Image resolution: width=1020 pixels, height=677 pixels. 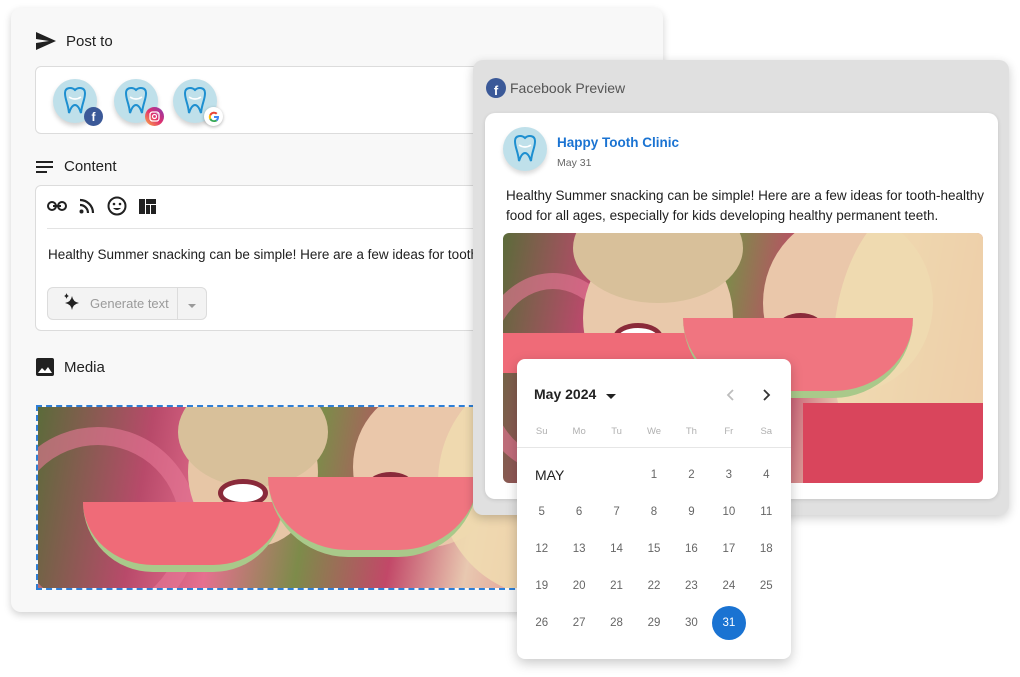 I want to click on facebook-icon: f, so click(x=496, y=88).